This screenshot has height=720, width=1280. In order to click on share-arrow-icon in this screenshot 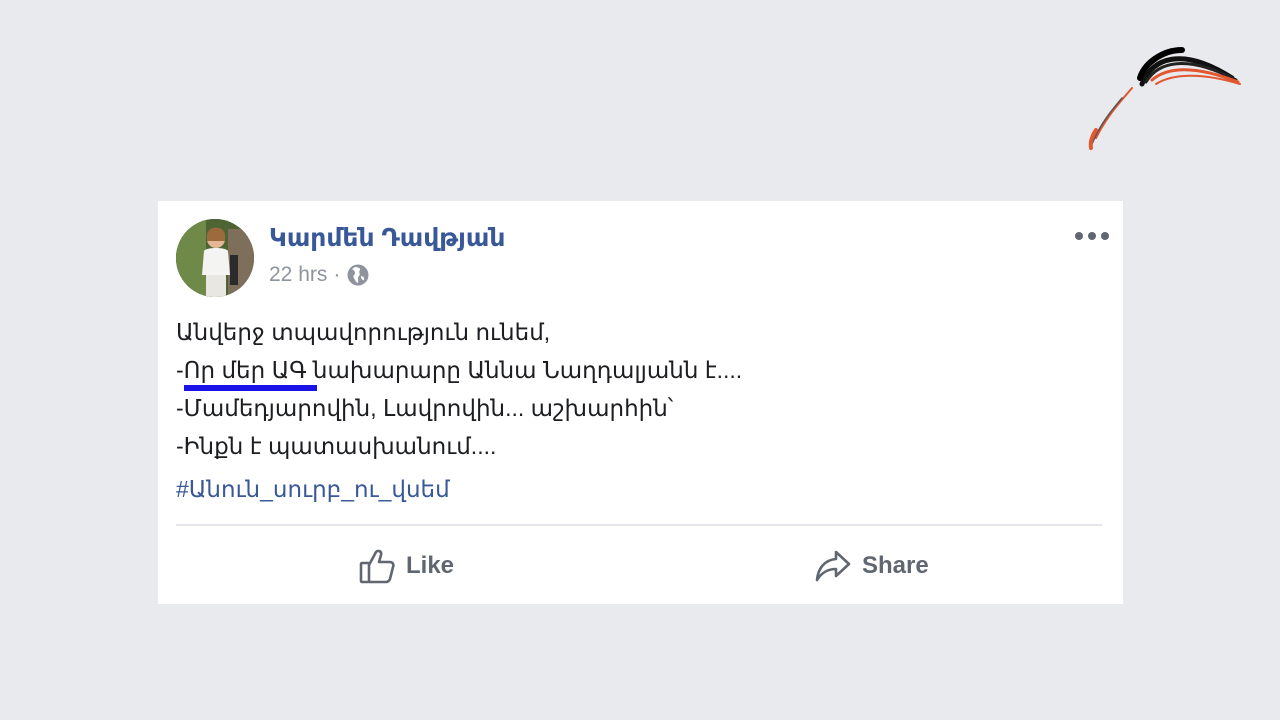, I will do `click(833, 566)`.